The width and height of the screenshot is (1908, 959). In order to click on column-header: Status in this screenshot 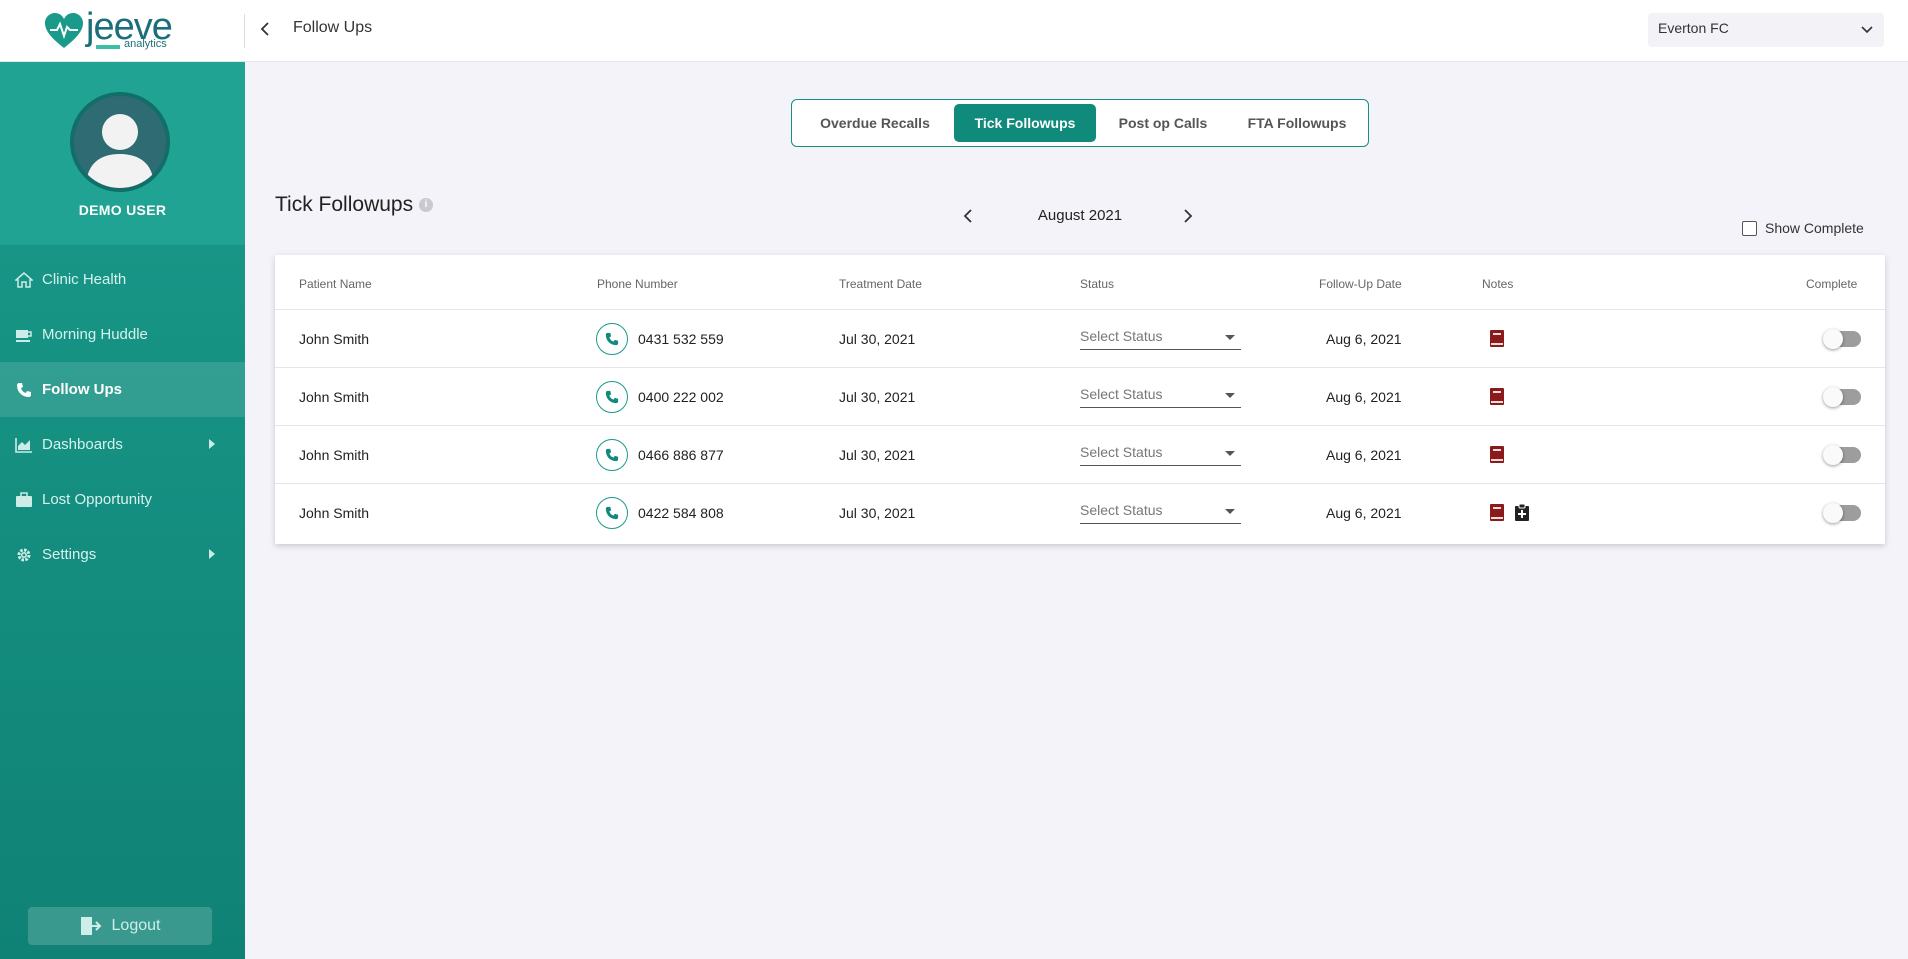, I will do `click(1097, 284)`.